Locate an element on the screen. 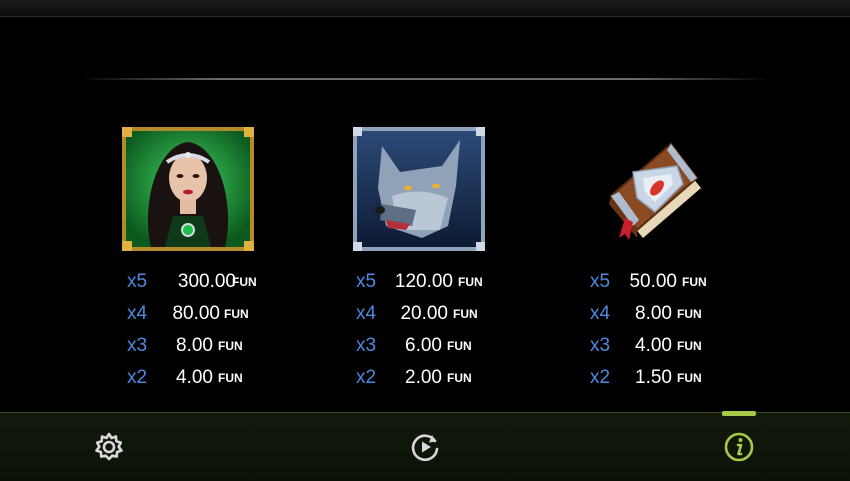 This screenshot has height=481, width=850. payout-amount: 2.00 is located at coordinates (423, 377).